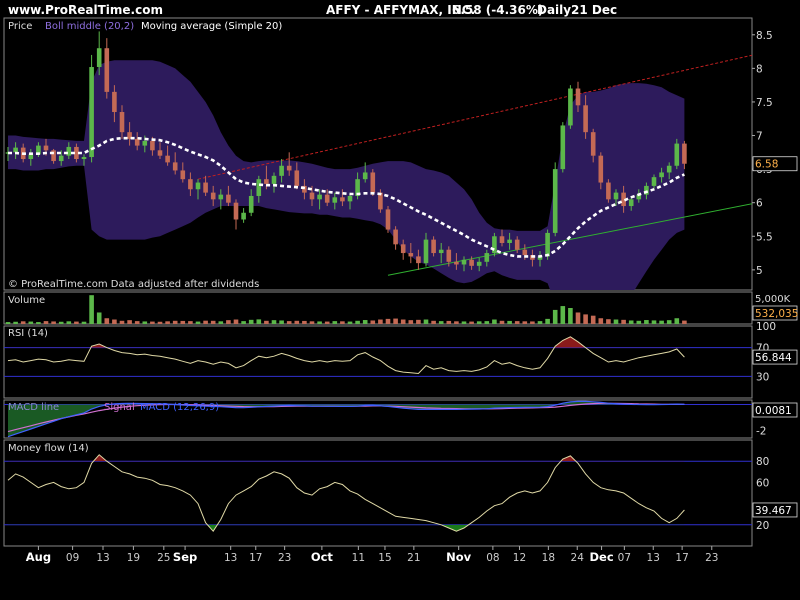 The width and height of the screenshot is (800, 600). Describe the element at coordinates (26, 300) in the screenshot. I see `volume-label: Volume` at that location.